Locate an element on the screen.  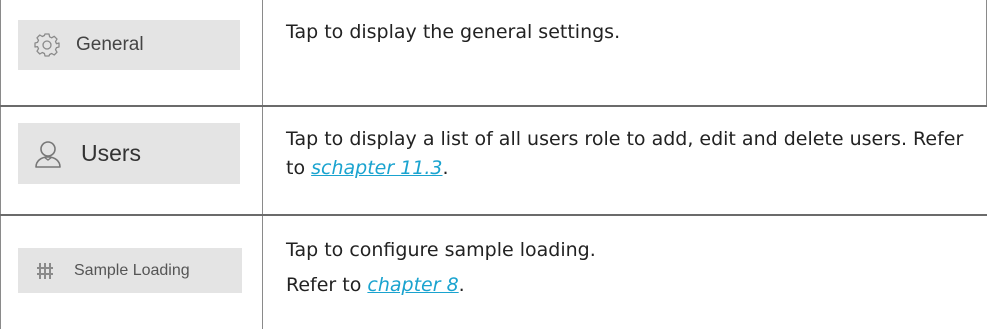
users-button-label: Users is located at coordinates (111, 153).